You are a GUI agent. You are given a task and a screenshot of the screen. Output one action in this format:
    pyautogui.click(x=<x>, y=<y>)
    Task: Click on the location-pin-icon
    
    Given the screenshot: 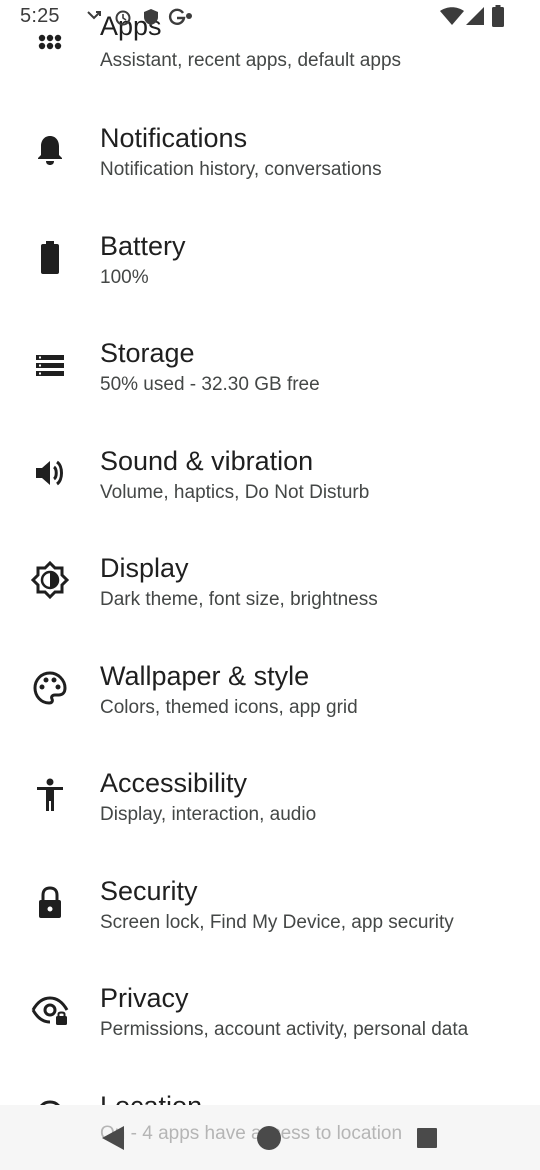 What is the action you would take?
    pyautogui.click(x=50, y=1102)
    